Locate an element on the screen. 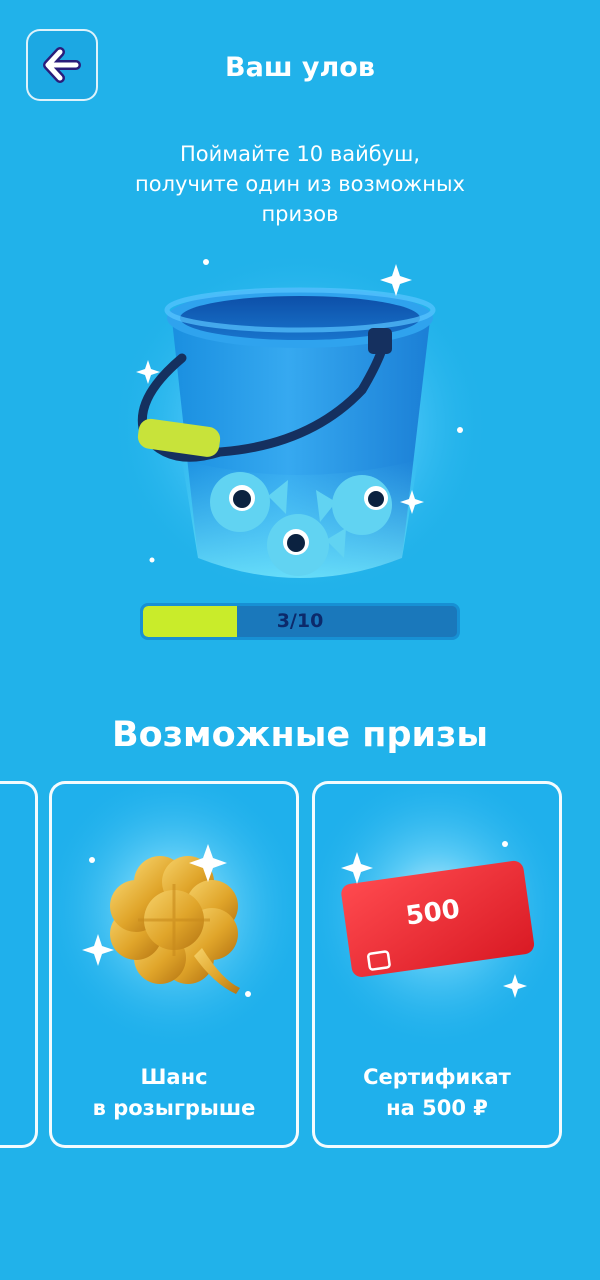 This screenshot has width=600, height=1280. prize-card-partial is located at coordinates (19, 964).